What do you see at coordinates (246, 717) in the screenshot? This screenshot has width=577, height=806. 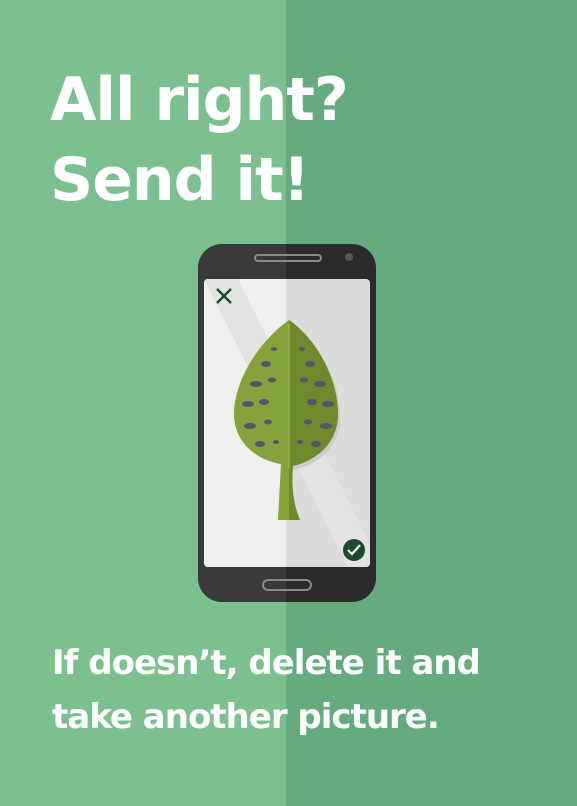 I see `instruction-line-2: take another picture.` at bounding box center [246, 717].